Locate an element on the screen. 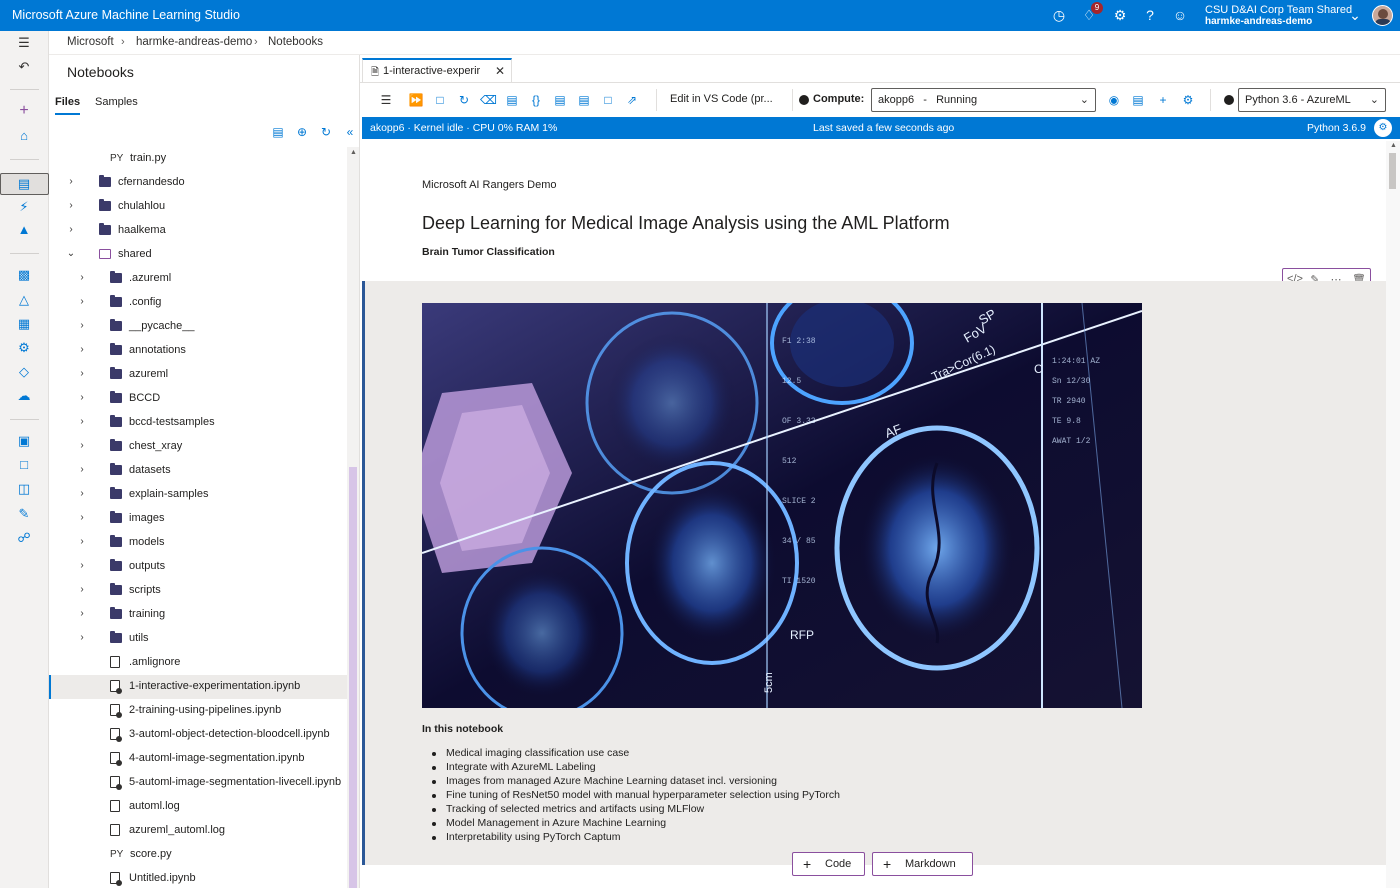  tree-item: PY train.py is located at coordinates (198, 159).